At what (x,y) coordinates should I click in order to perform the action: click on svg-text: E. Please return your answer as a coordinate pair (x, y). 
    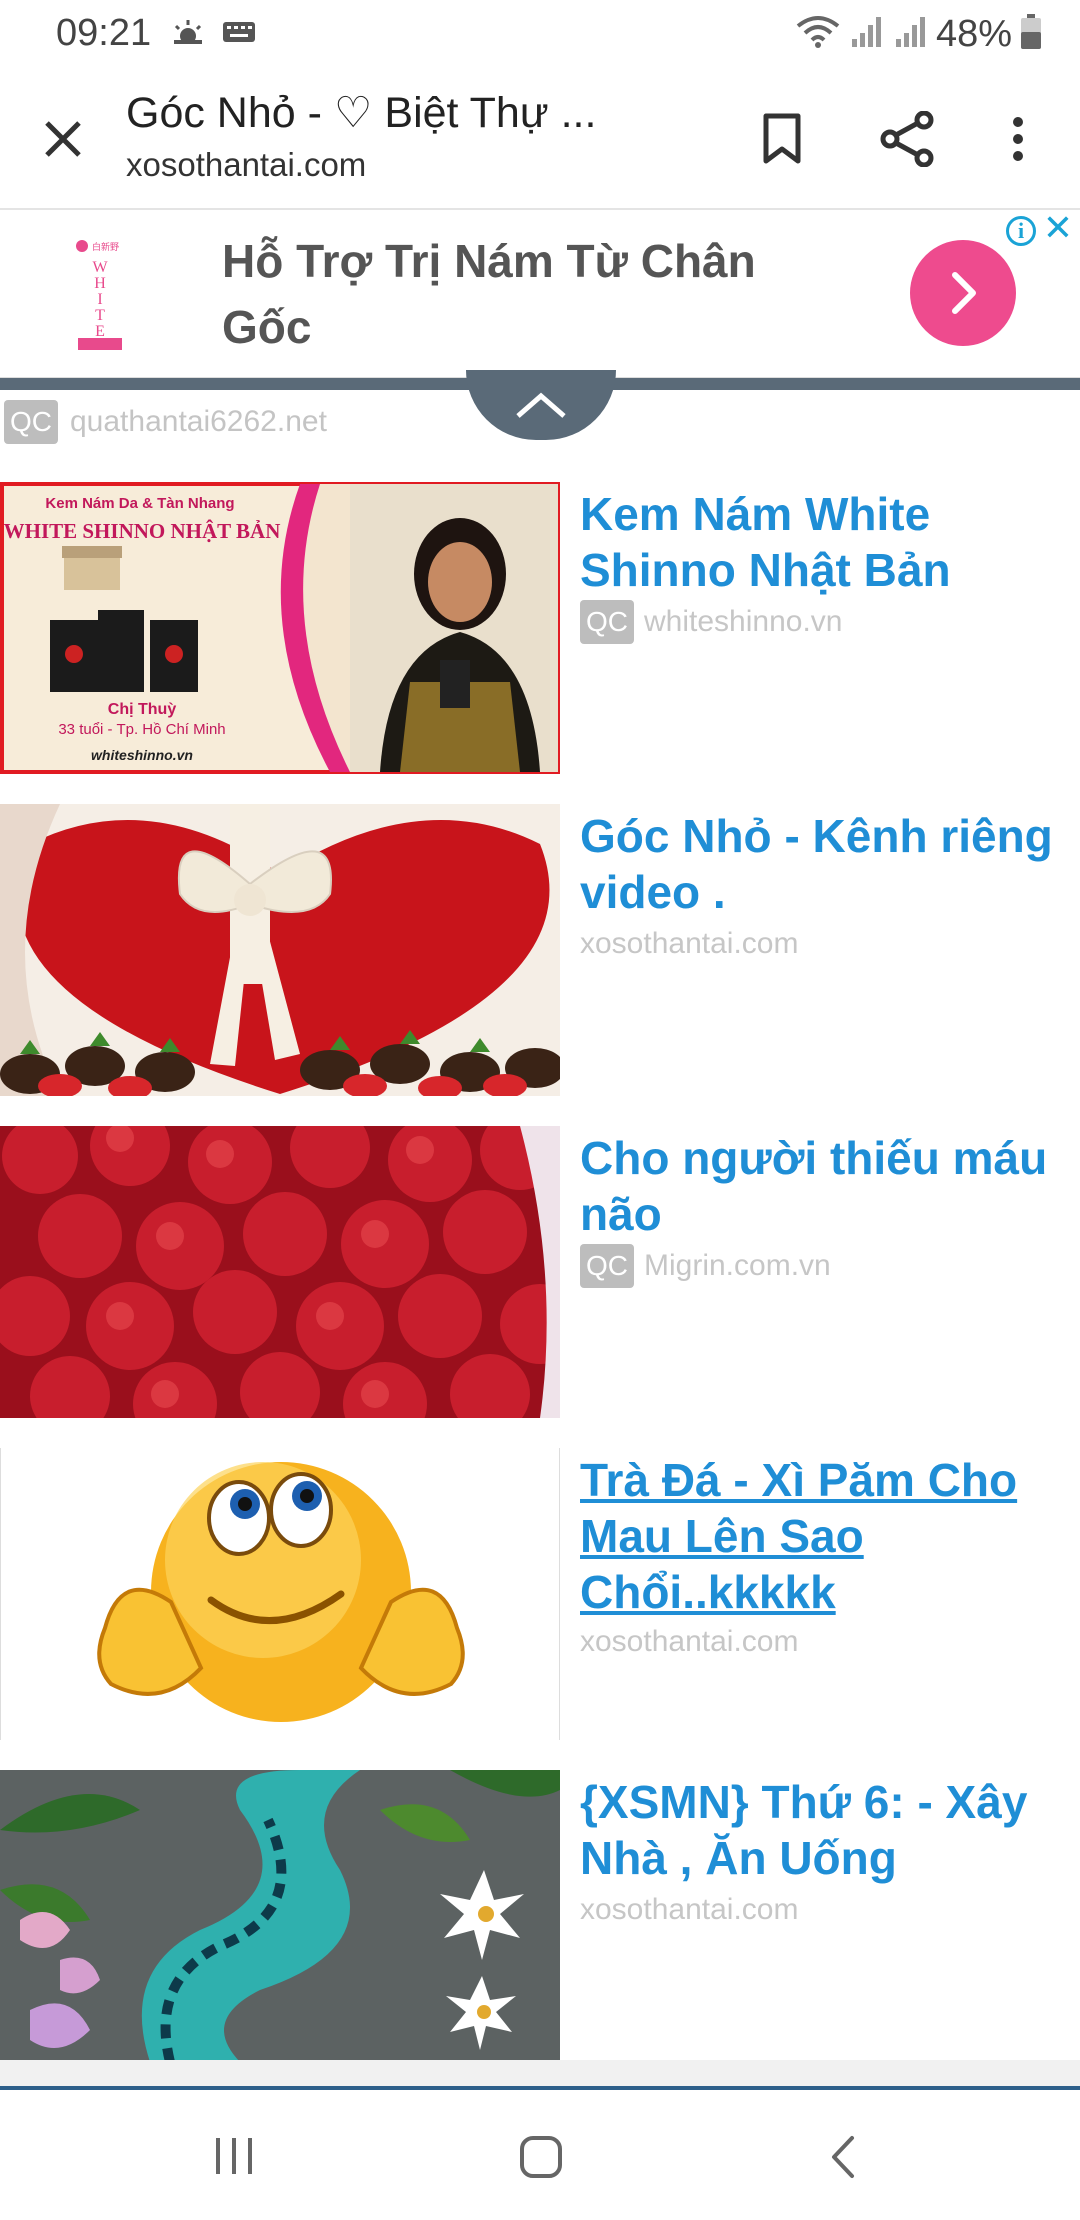
    Looking at the image, I should click on (100, 331).